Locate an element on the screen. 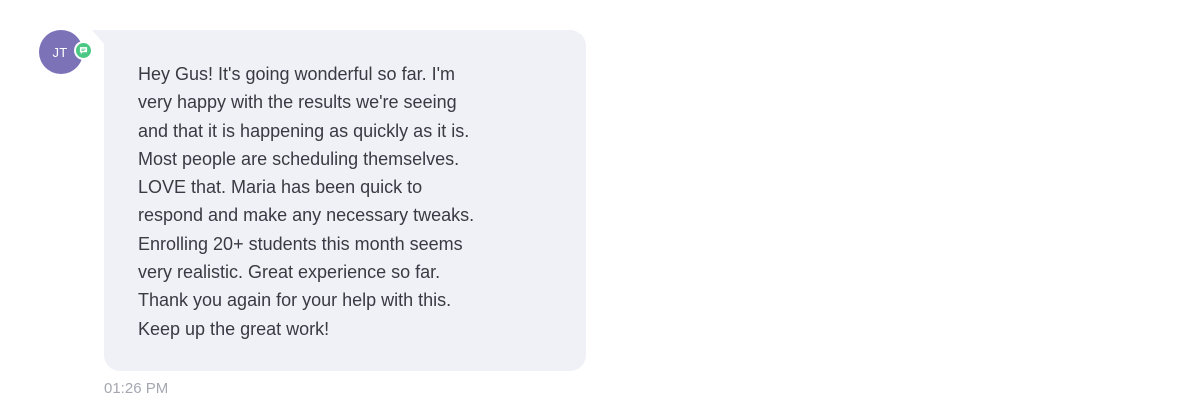 The image size is (1200, 419). avatar-initials: JT is located at coordinates (60, 52).